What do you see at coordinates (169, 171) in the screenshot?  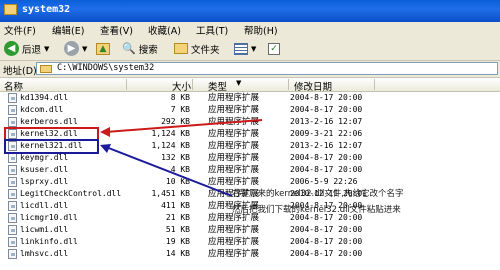 I see `blue-arrow` at bounding box center [169, 171].